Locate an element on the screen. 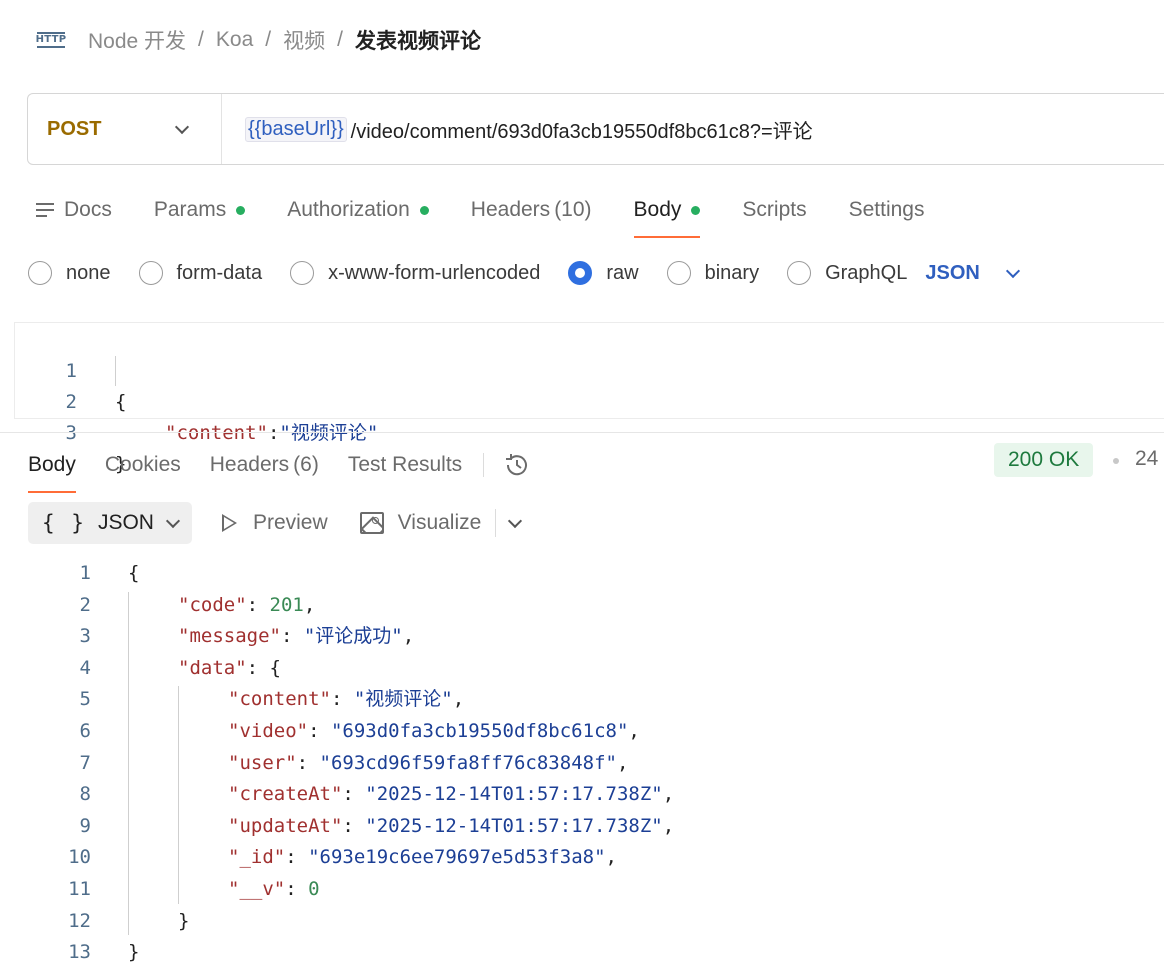  line-number: 5 is located at coordinates (85, 699).